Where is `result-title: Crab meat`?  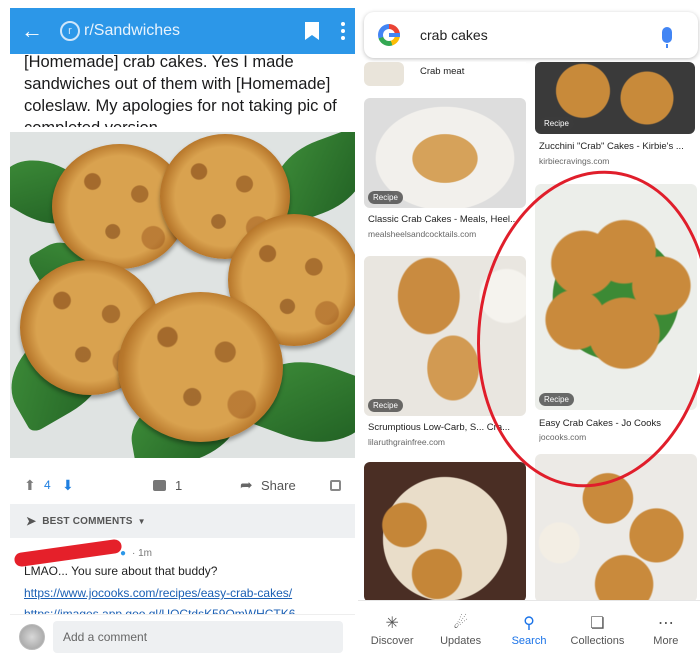 result-title: Crab meat is located at coordinates (442, 71).